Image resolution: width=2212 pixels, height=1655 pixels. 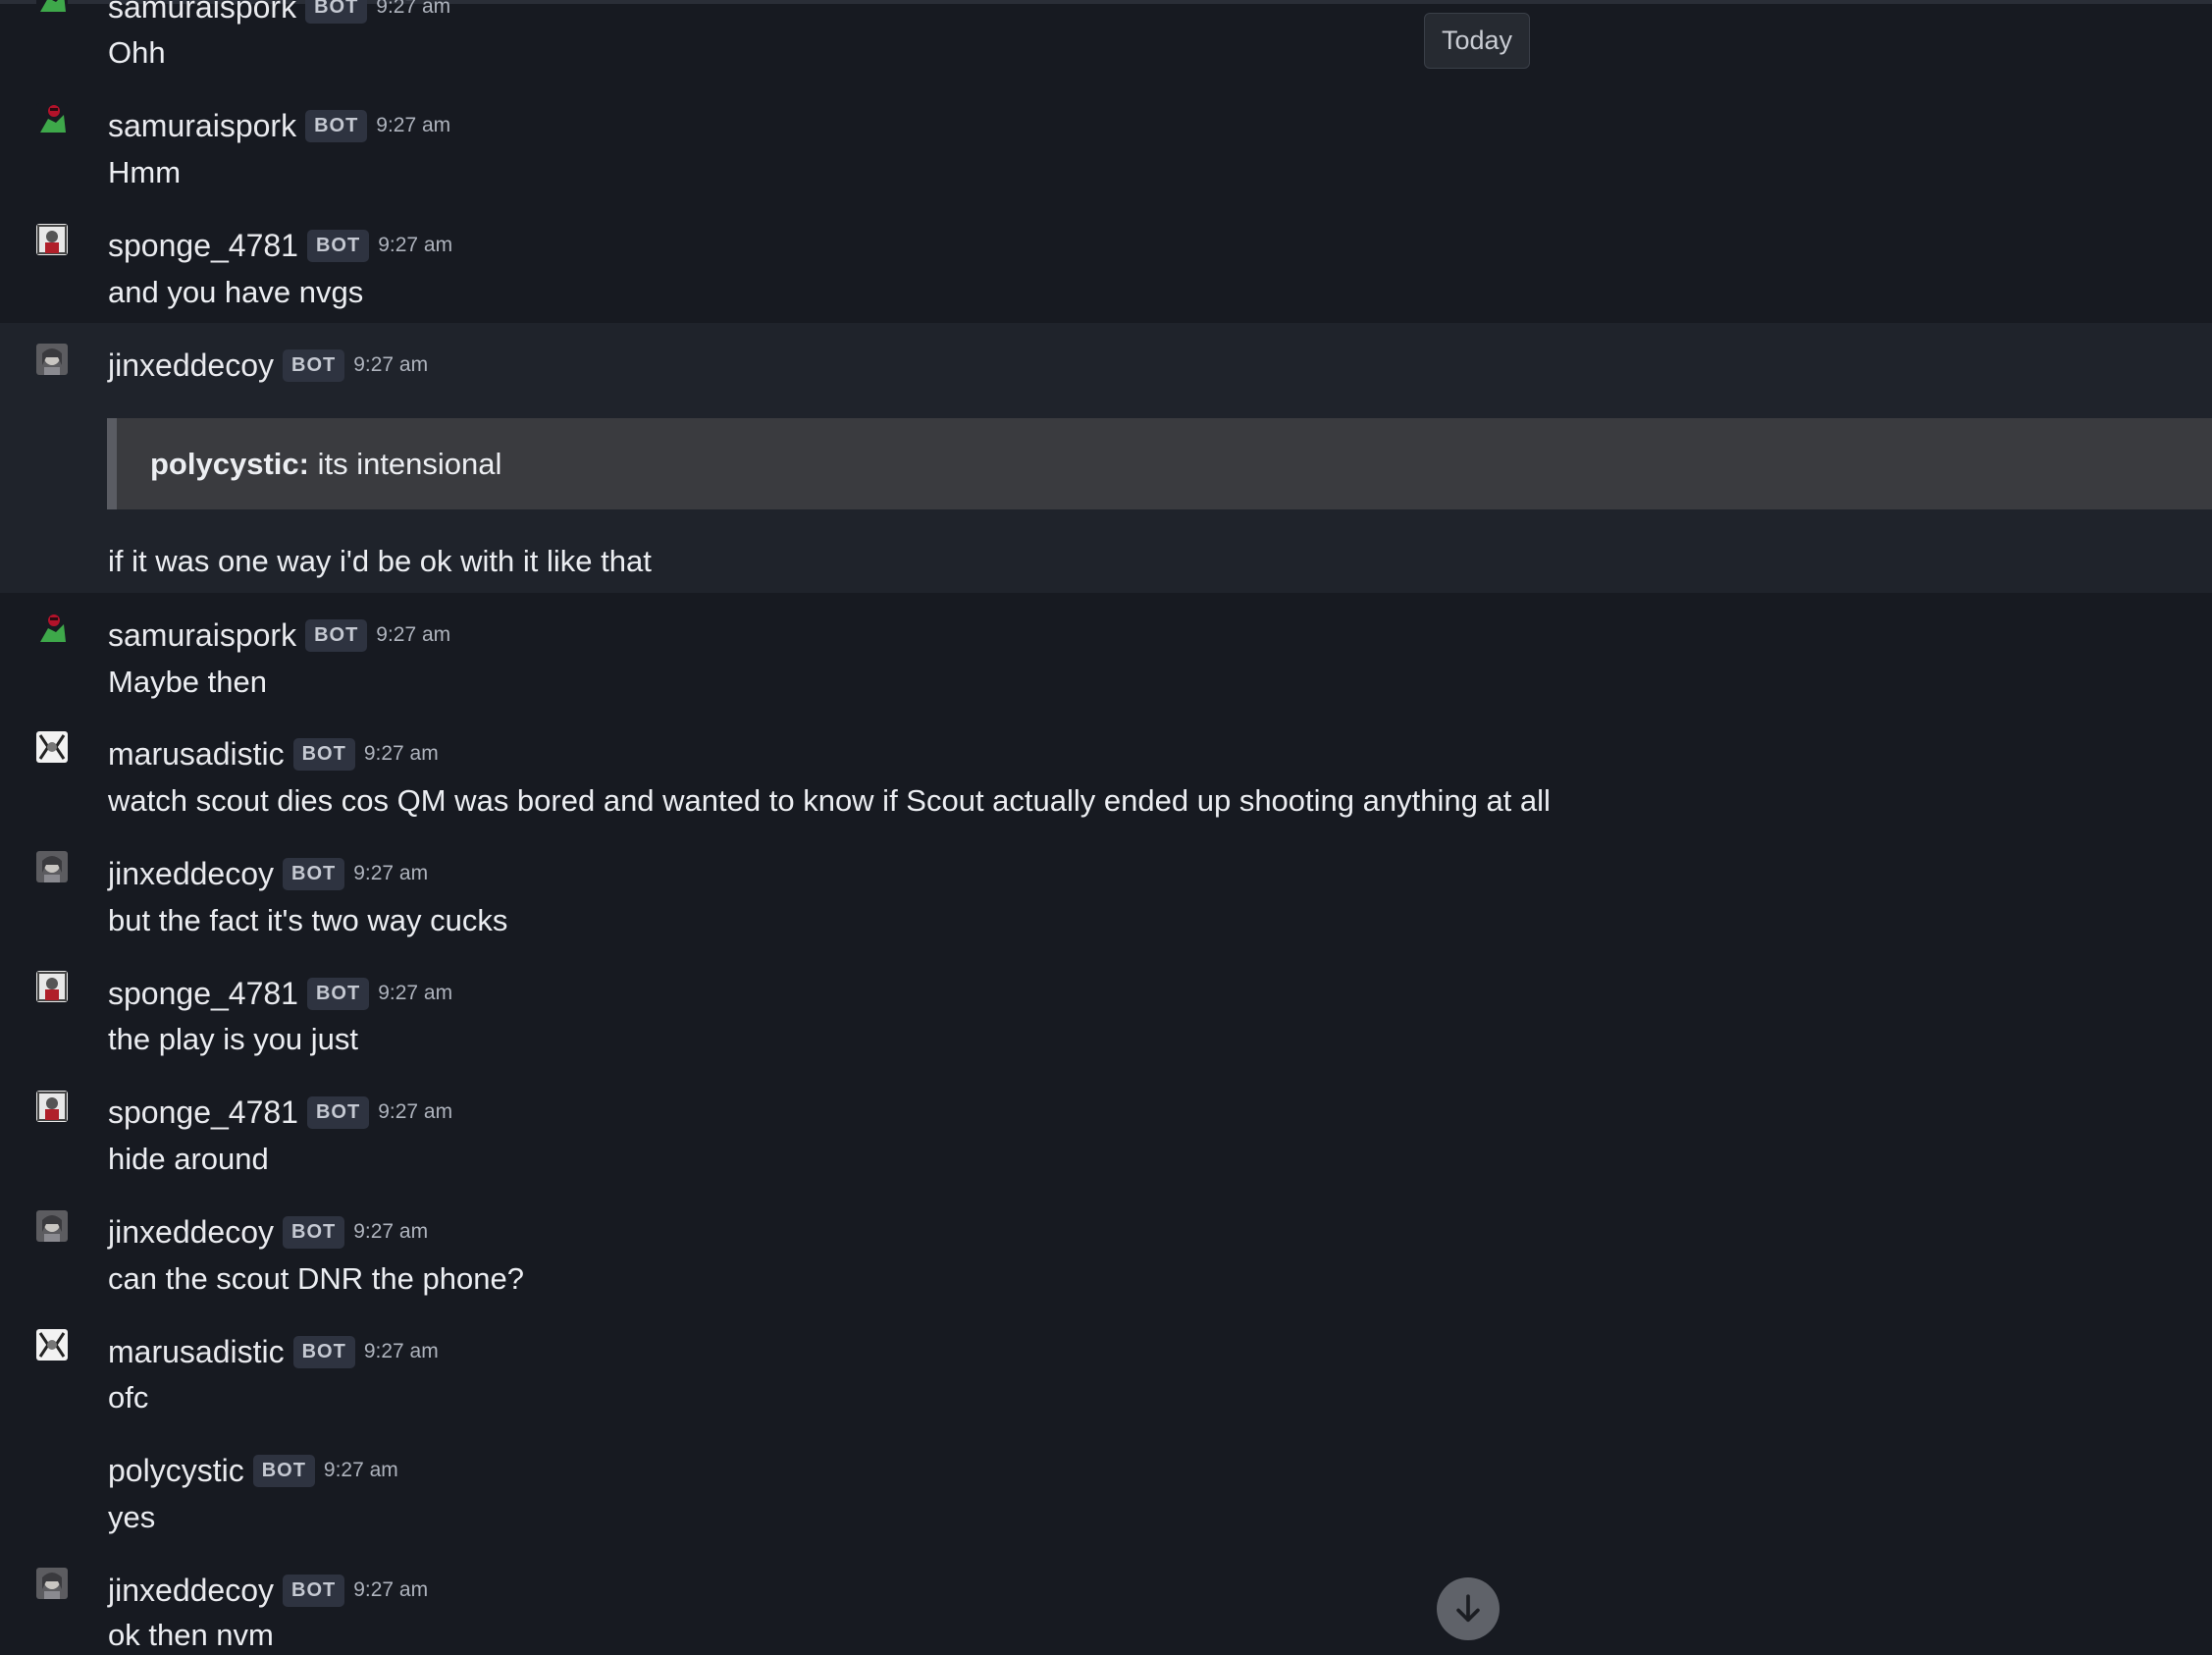 What do you see at coordinates (137, 52) in the screenshot?
I see `message-text: Ohh` at bounding box center [137, 52].